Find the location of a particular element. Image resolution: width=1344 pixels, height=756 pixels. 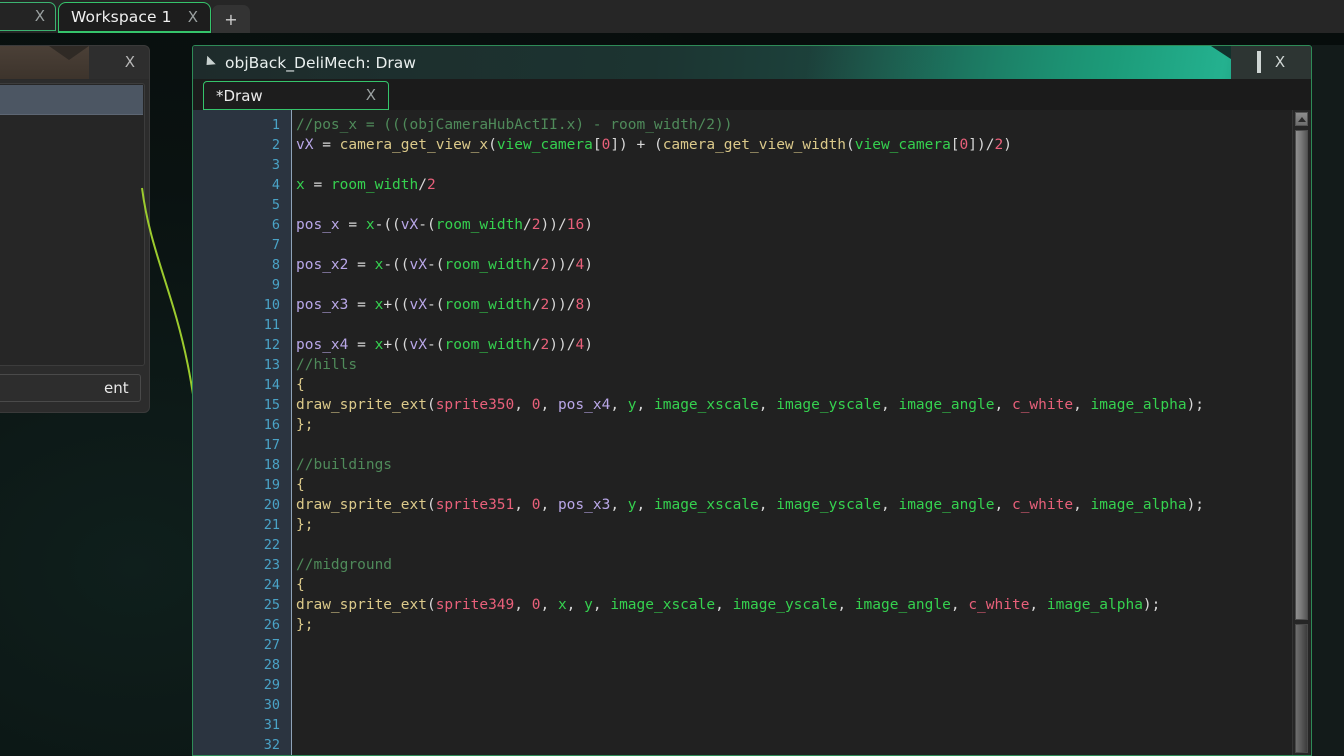

code-token: pos_x3 is located at coordinates (584, 505).